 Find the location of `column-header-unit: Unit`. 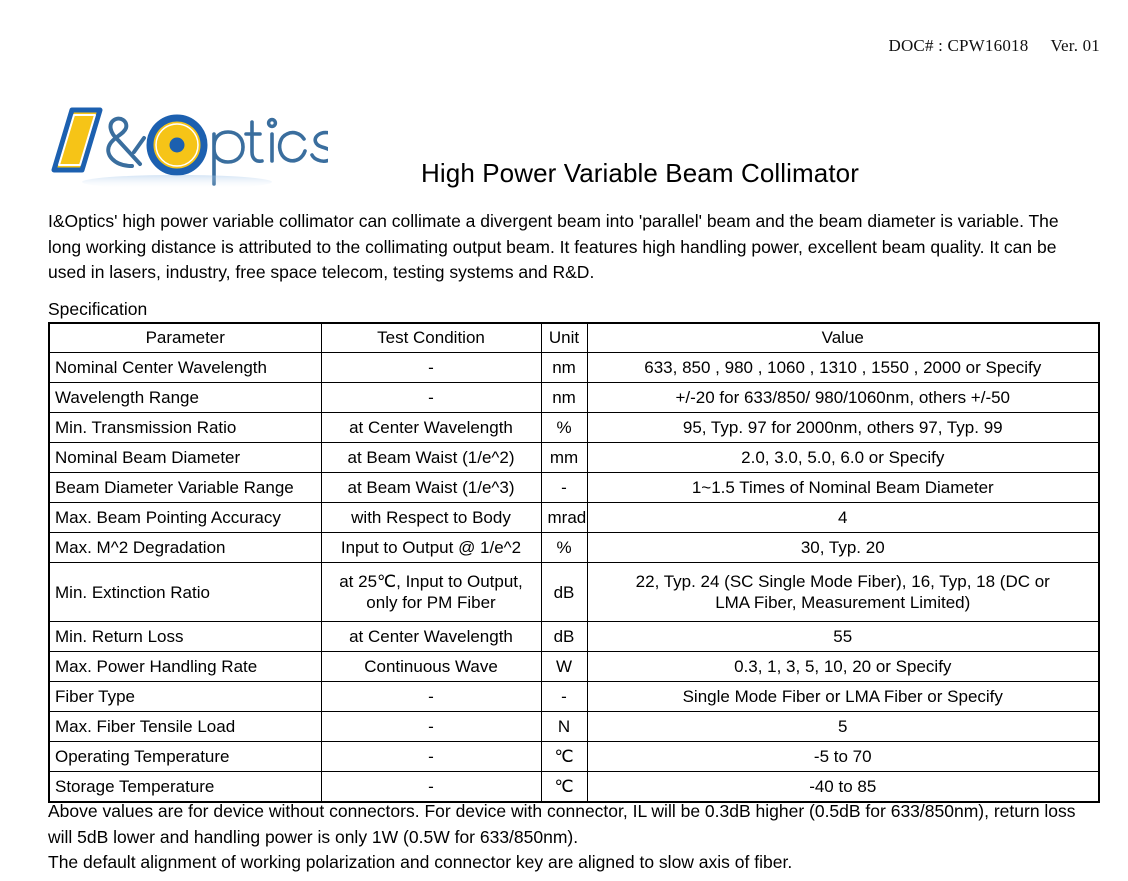

column-header-unit: Unit is located at coordinates (564, 337).